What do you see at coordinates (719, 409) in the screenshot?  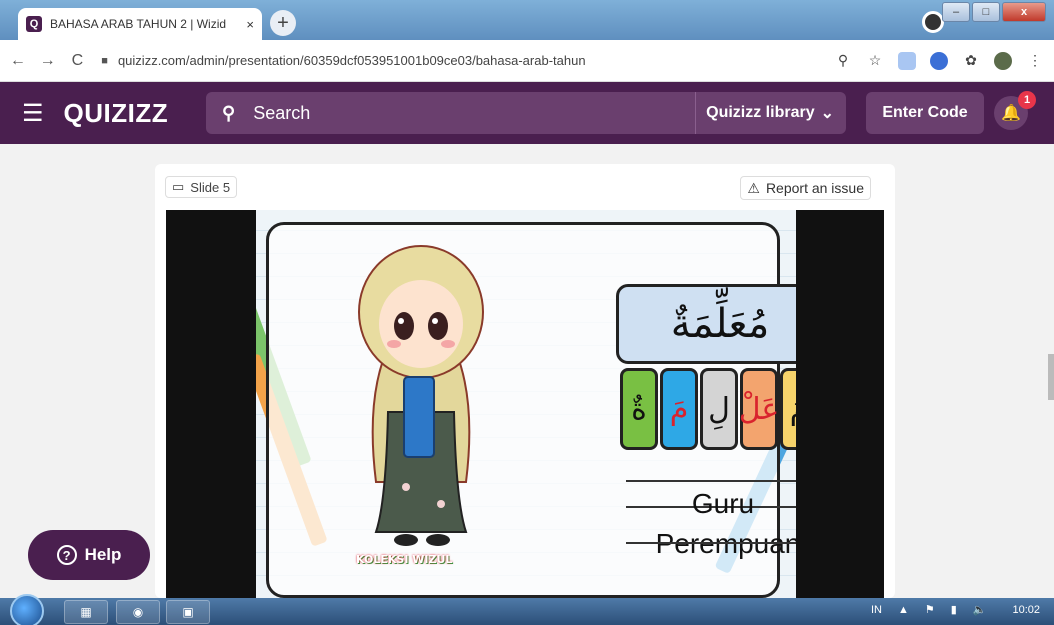 I see `syllable-tile: لِ` at bounding box center [719, 409].